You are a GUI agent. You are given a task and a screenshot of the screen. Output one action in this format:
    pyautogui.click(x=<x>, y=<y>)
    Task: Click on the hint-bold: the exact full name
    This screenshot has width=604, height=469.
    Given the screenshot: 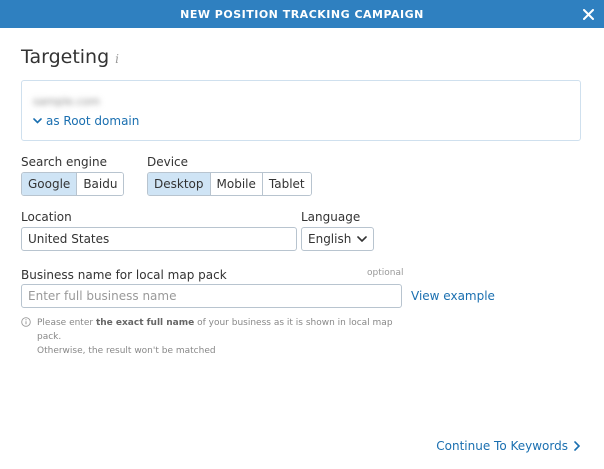 What is the action you would take?
    pyautogui.click(x=145, y=323)
    